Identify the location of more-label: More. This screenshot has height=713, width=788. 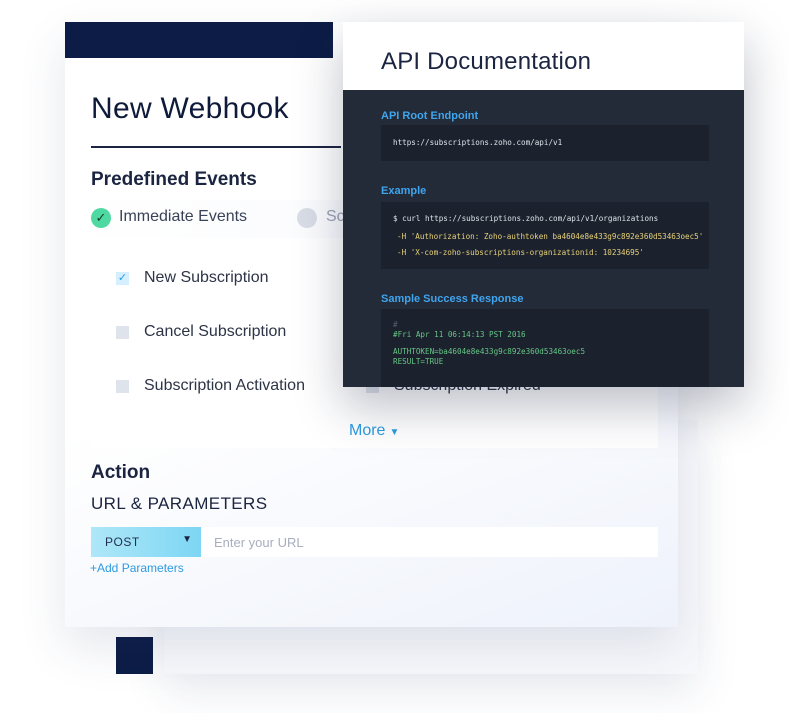
(367, 430).